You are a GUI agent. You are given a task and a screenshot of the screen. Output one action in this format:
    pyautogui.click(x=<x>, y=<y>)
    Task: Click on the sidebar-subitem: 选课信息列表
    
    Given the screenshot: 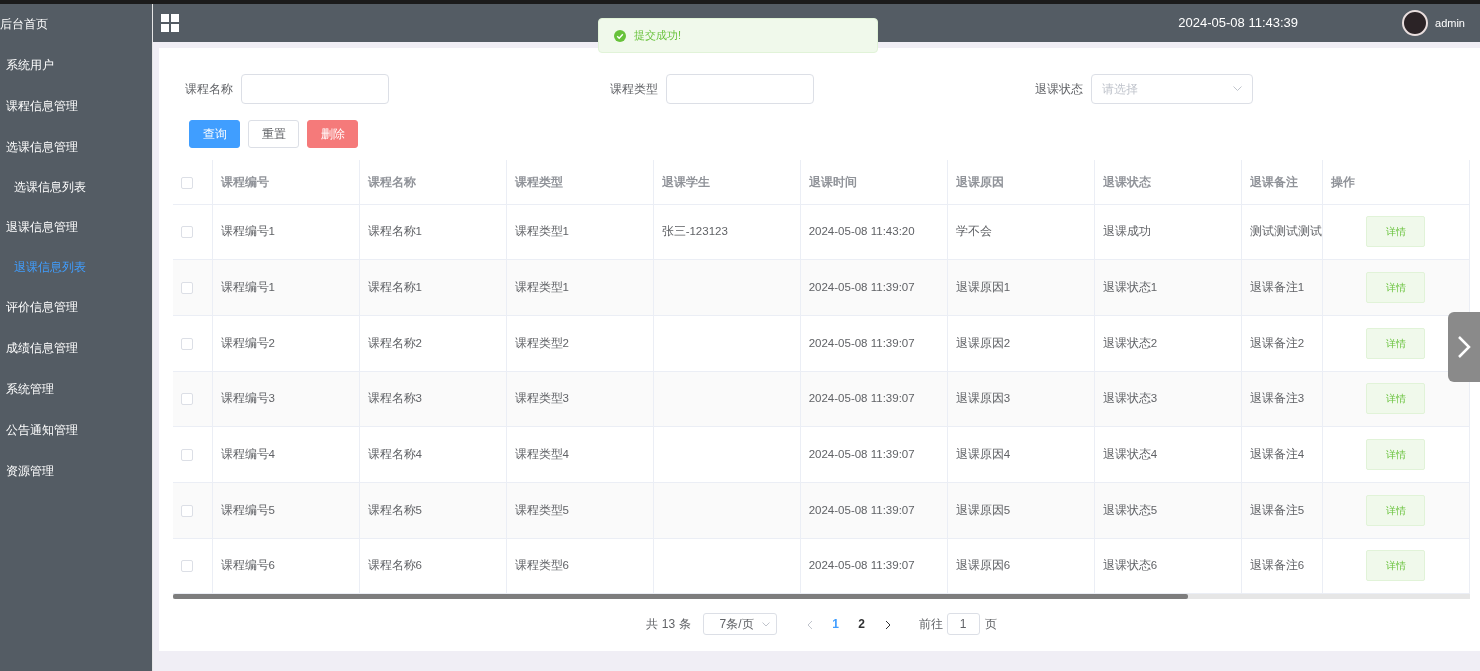 What is the action you would take?
    pyautogui.click(x=76, y=187)
    